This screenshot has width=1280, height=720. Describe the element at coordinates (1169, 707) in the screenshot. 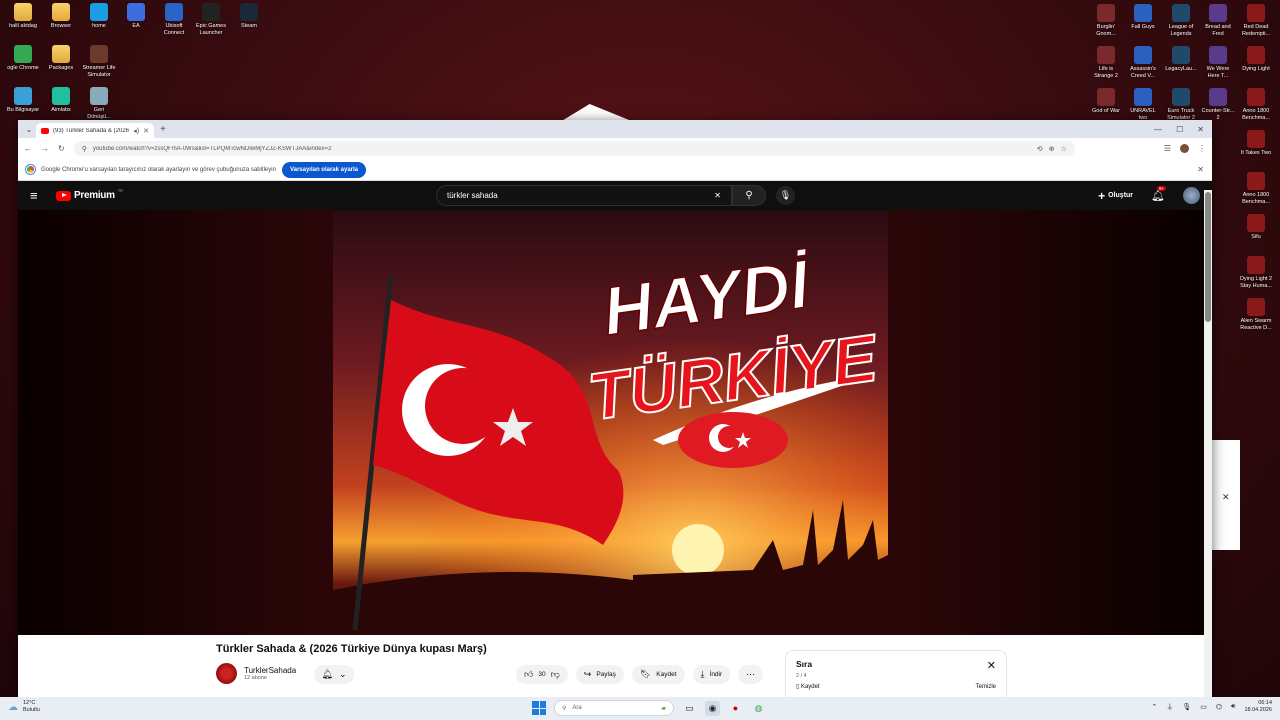

I see `usb-icon: ⏚` at that location.